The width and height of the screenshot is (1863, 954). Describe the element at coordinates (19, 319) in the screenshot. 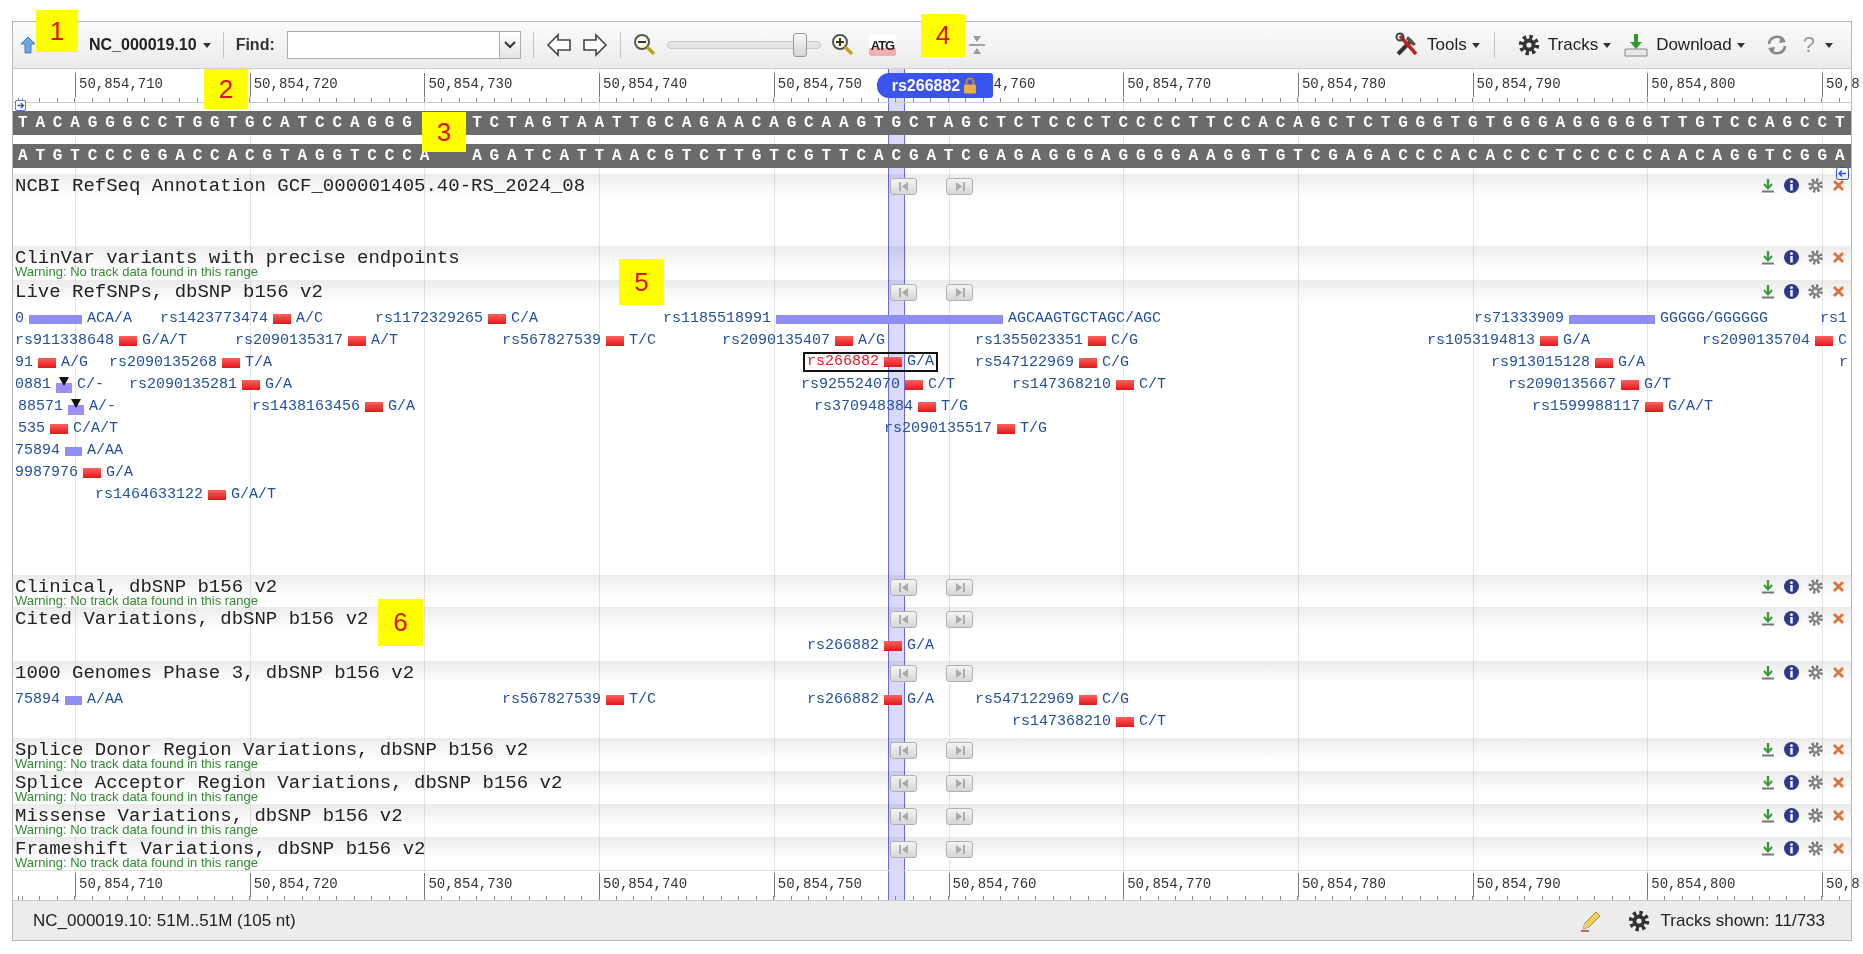

I see `variant-label: 0` at that location.